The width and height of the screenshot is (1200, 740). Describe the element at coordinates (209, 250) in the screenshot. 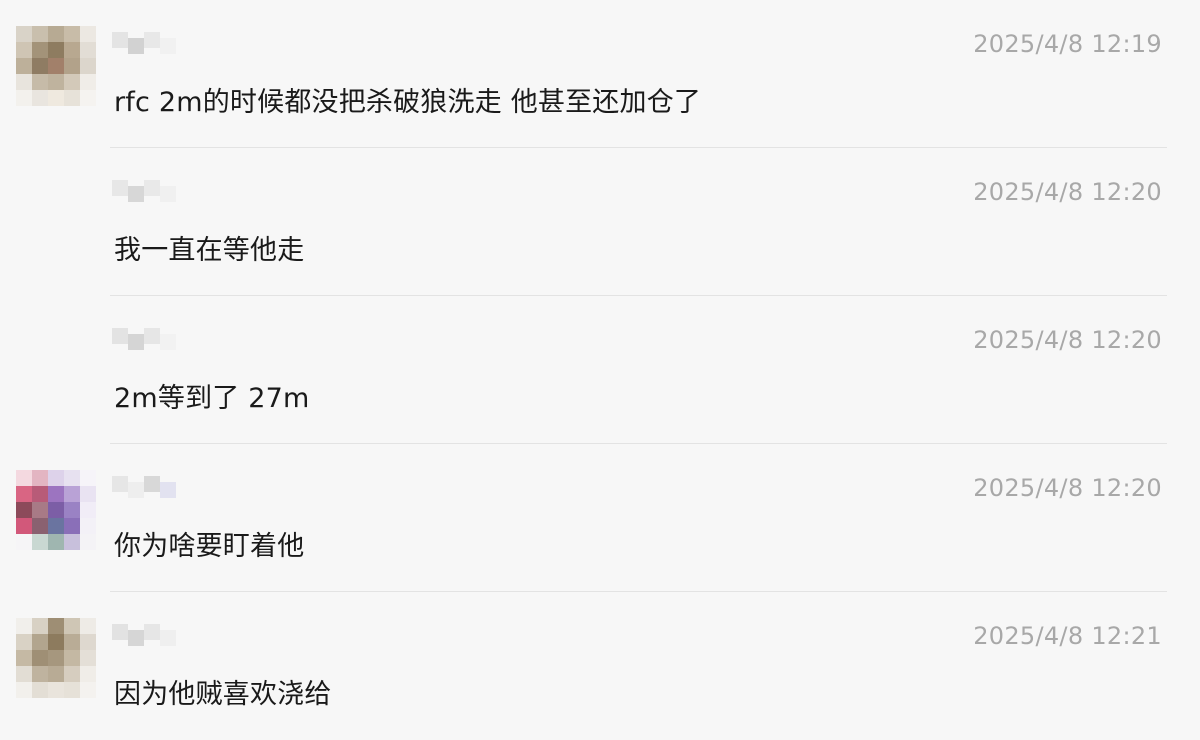

I see `message-text: 我一直在等他走` at that location.